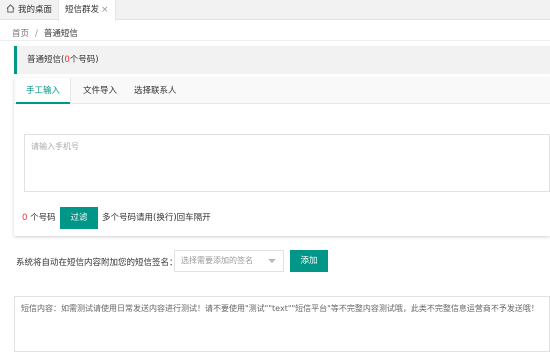 Image resolution: width=550 pixels, height=352 pixels. I want to click on tab-home: 我的桌面, so click(29, 10).